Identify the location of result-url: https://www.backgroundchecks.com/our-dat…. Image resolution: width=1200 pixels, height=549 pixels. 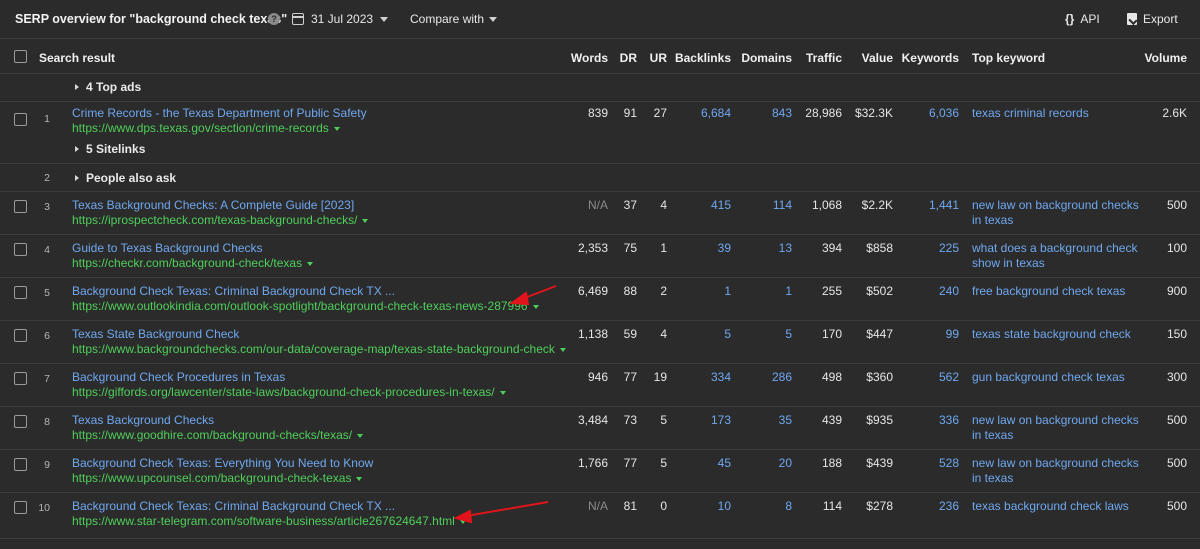
(319, 349).